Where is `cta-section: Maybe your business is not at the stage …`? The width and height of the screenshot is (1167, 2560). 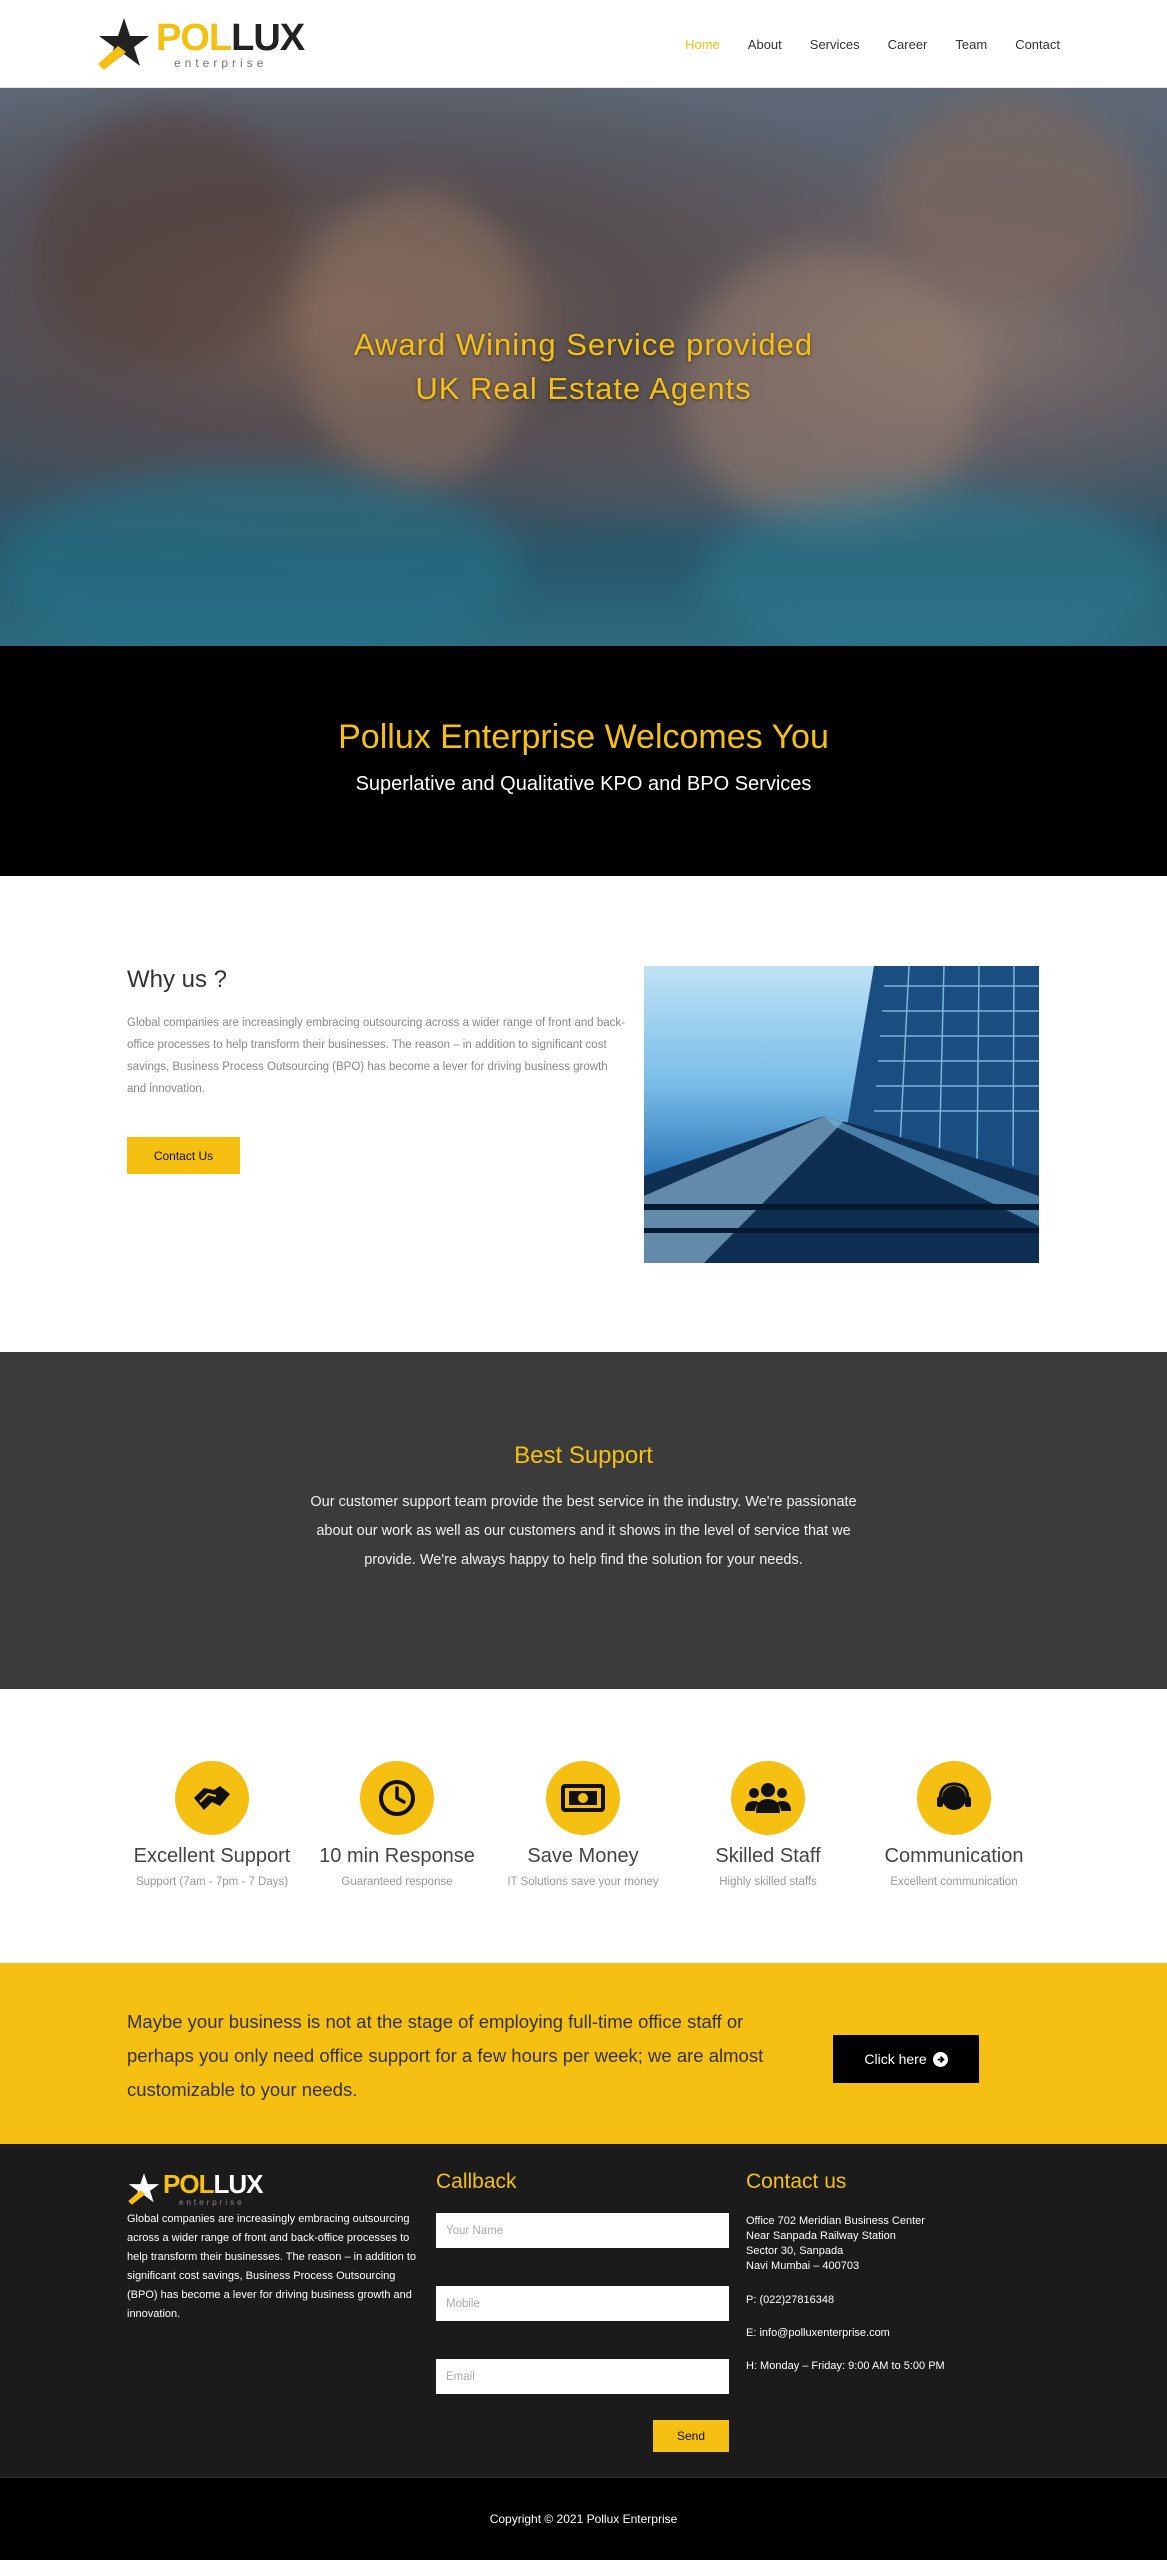
cta-section: Maybe your business is not at the stage … is located at coordinates (583, 2053).